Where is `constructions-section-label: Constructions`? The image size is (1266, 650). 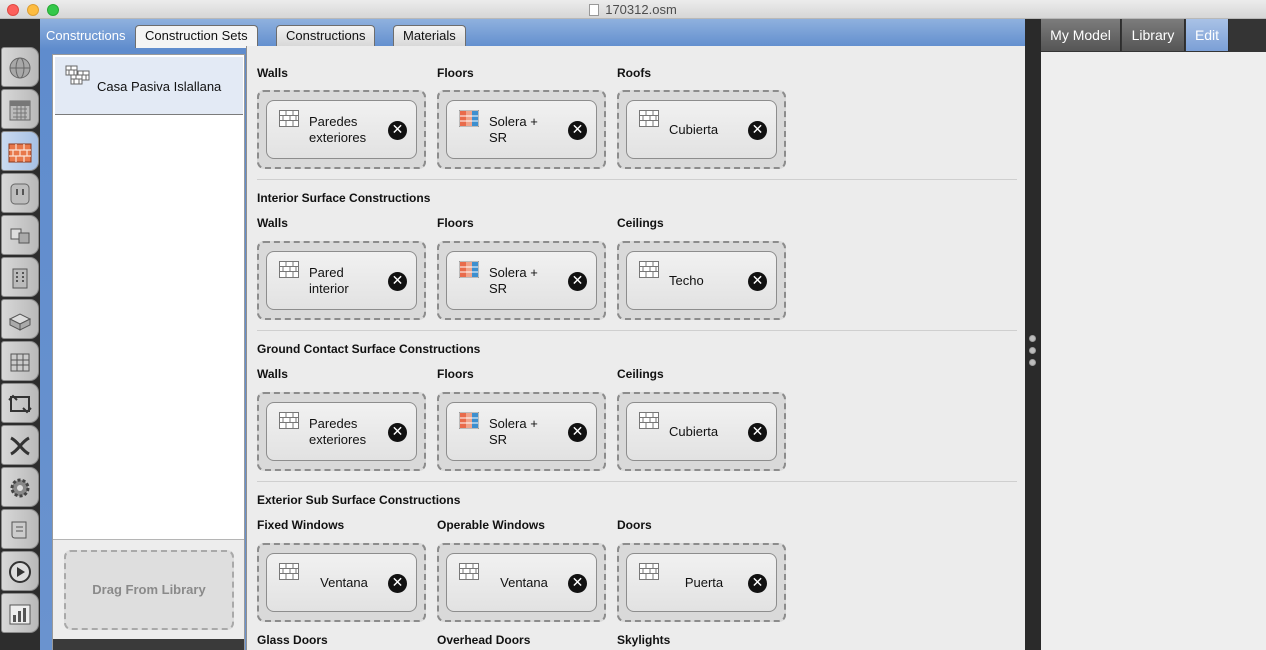
constructions-section-label: Constructions is located at coordinates (86, 35).